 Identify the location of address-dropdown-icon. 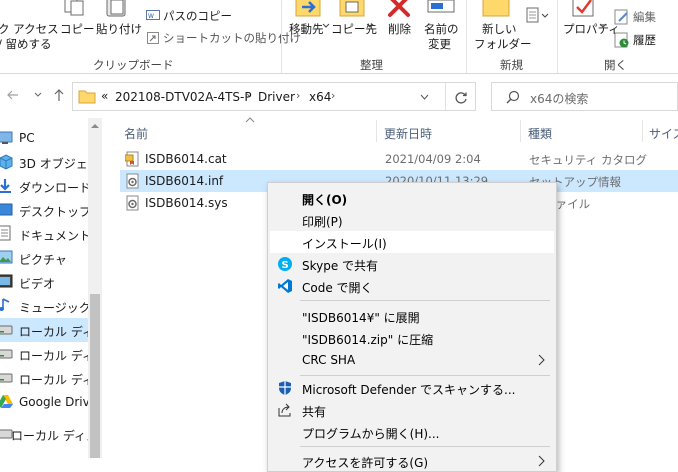
(424, 97).